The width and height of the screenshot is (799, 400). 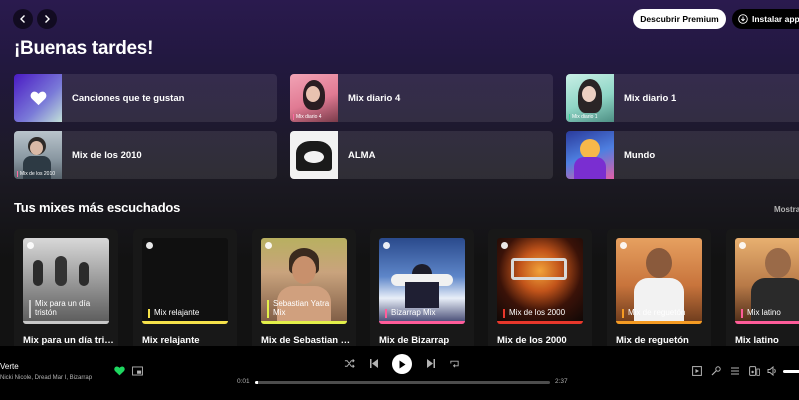 I want to click on volume-icon, so click(x=771, y=371).